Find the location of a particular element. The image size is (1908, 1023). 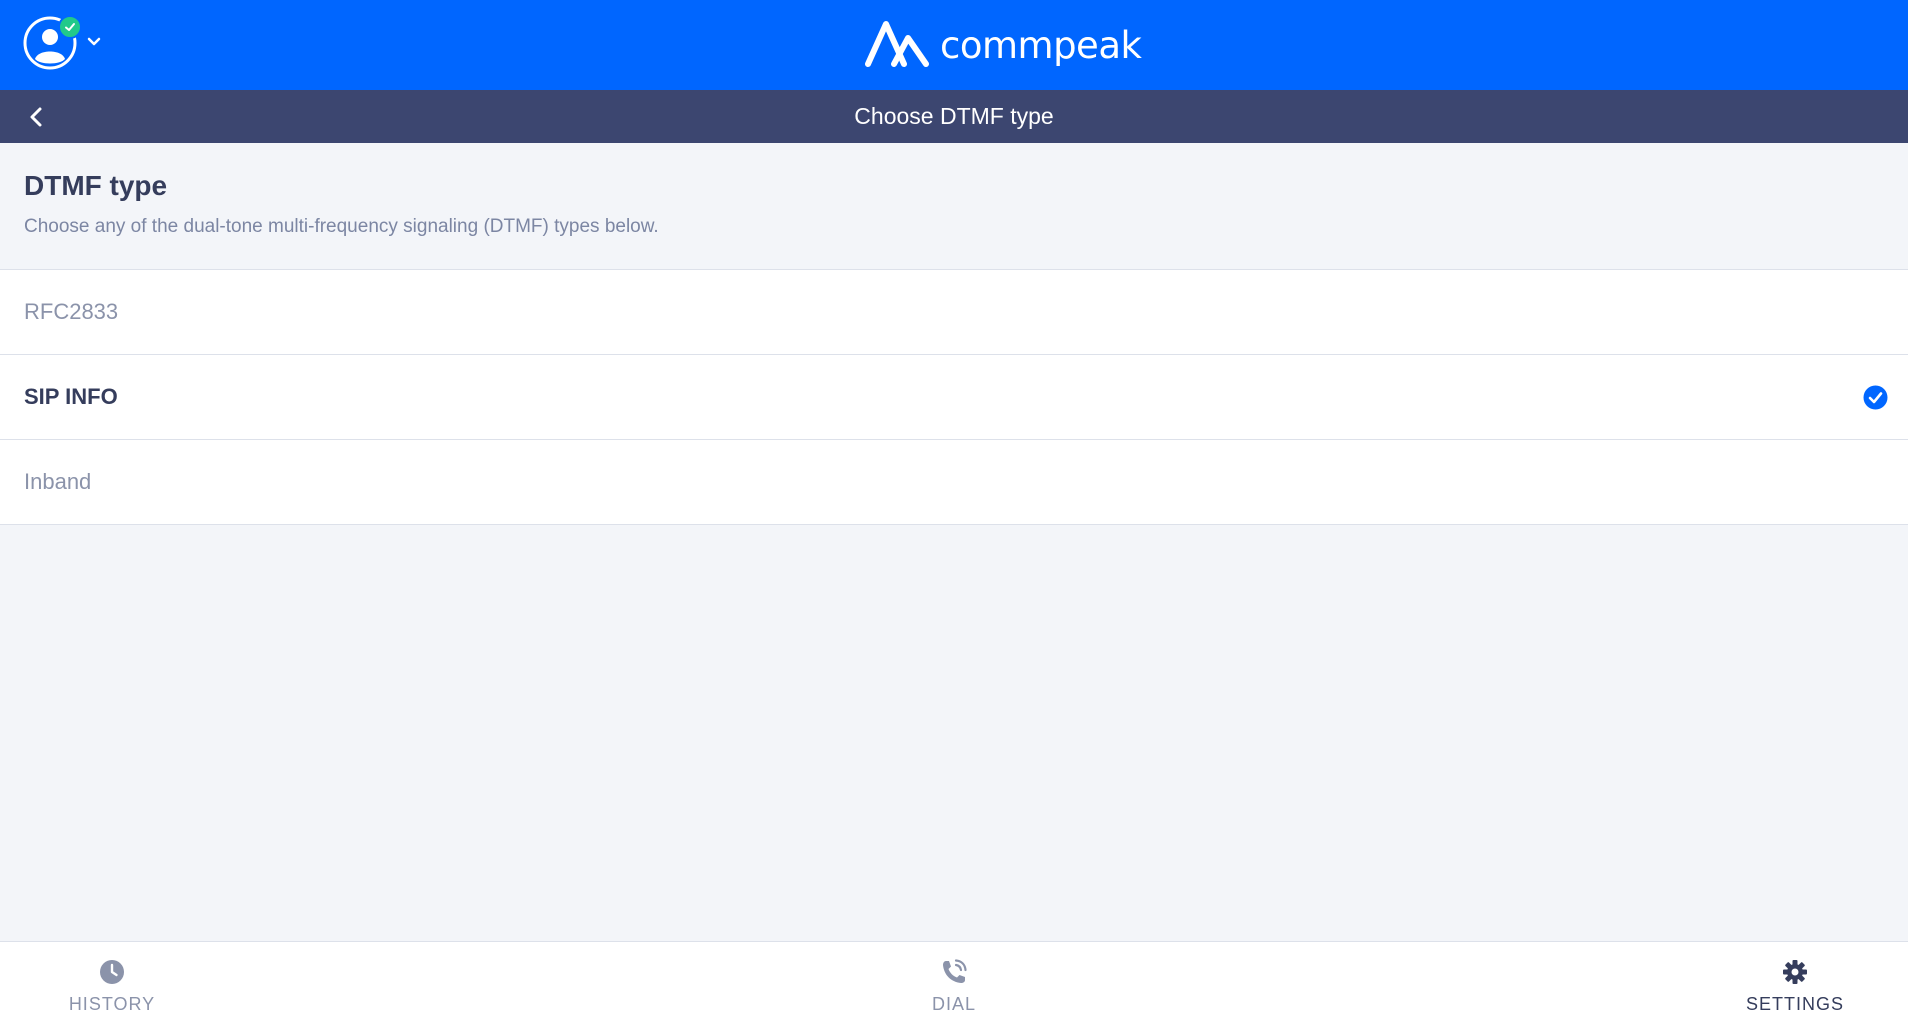

commpeak-logo-icon is located at coordinates (897, 44).